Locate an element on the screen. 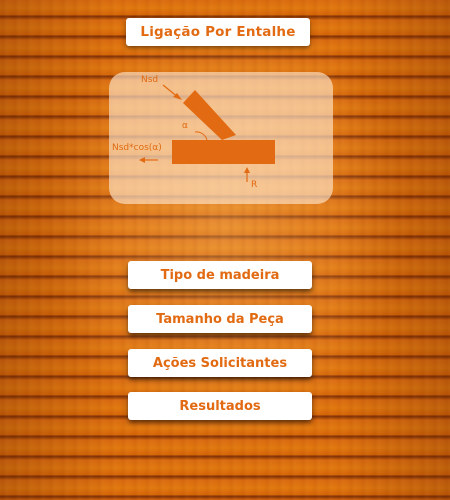  loads-button: Ações Solicitantes is located at coordinates (220, 363).